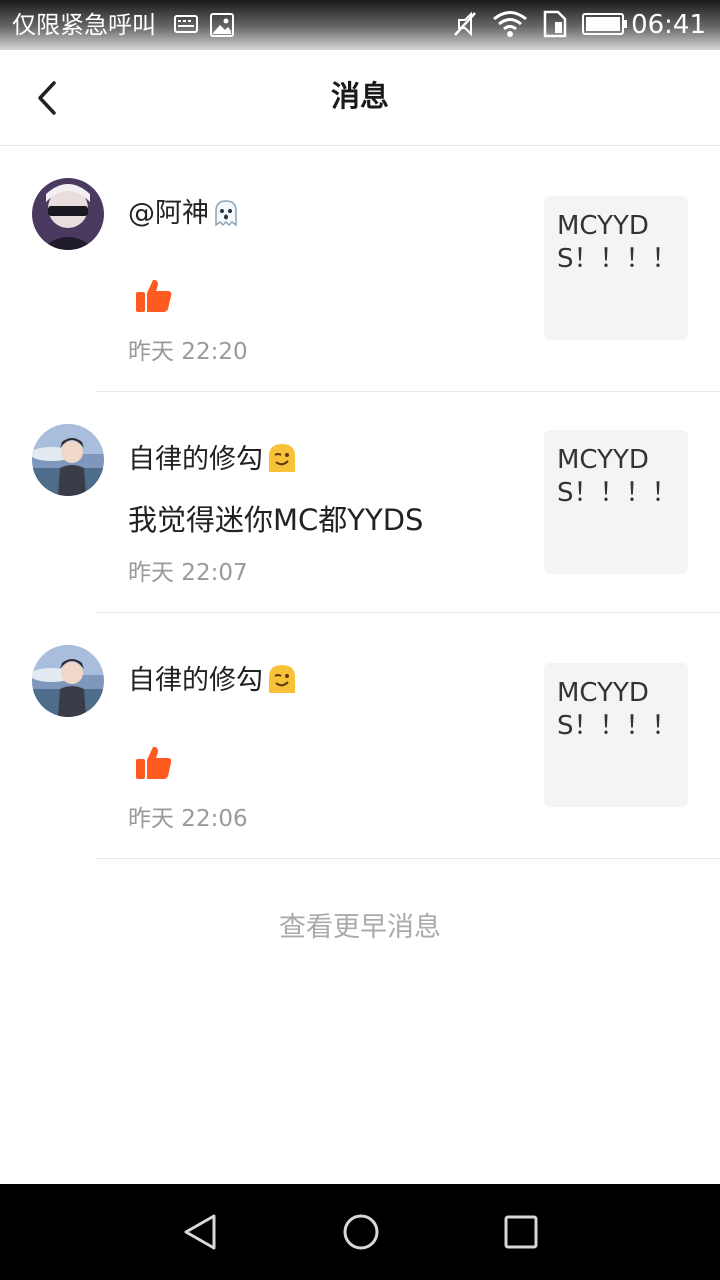  What do you see at coordinates (204, 25) in the screenshot?
I see `status-notification-icons` at bounding box center [204, 25].